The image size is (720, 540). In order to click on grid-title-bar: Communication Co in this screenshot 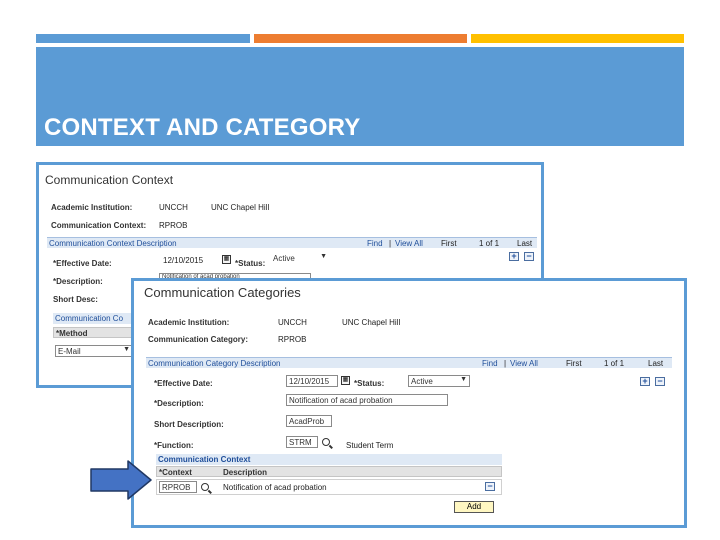, I will do `click(98, 318)`.